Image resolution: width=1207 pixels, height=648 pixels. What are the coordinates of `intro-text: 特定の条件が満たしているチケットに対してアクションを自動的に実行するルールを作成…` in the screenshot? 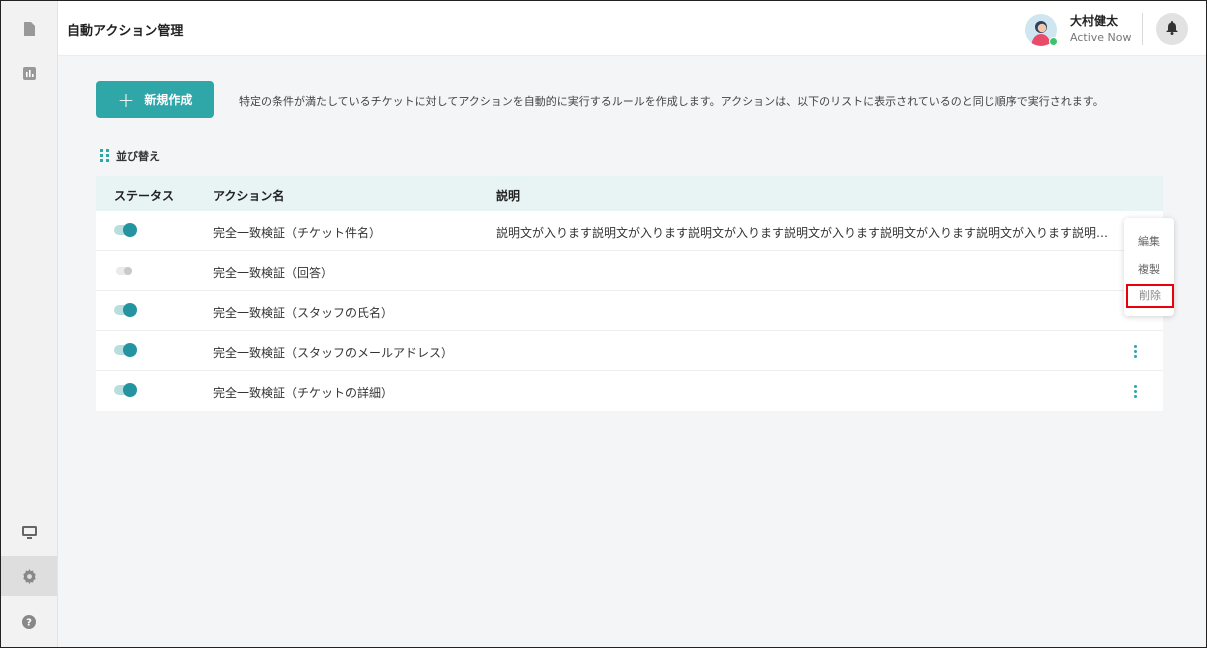 It's located at (671, 101).